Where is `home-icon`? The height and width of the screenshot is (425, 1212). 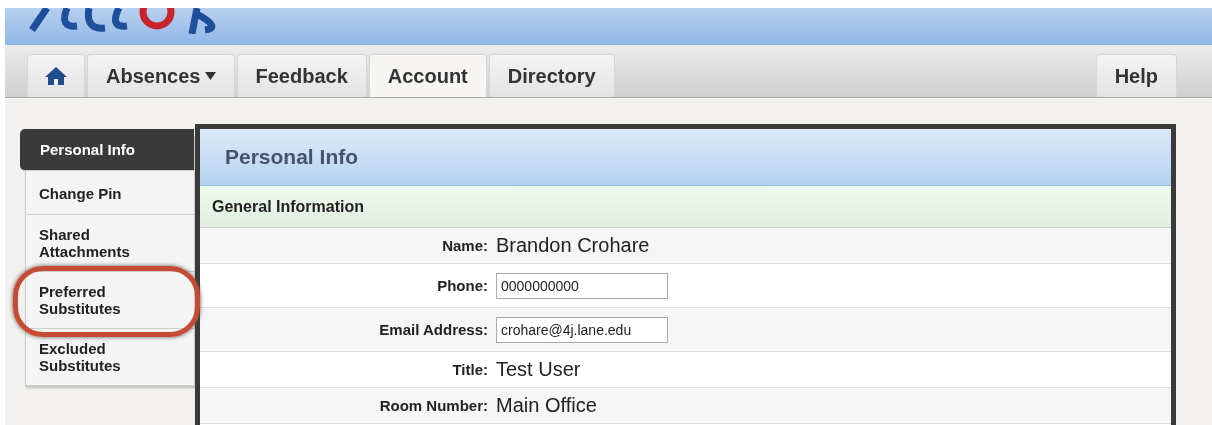 home-icon is located at coordinates (56, 76).